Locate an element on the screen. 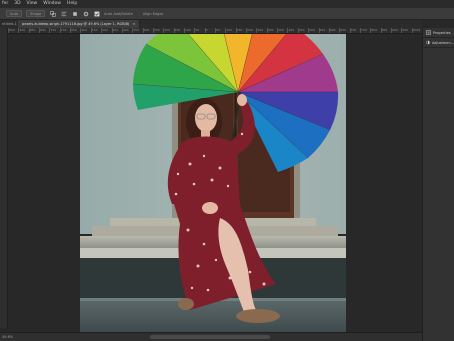 The height and width of the screenshot is (341, 454). properties-panel-button: Properties is located at coordinates (438, 33).